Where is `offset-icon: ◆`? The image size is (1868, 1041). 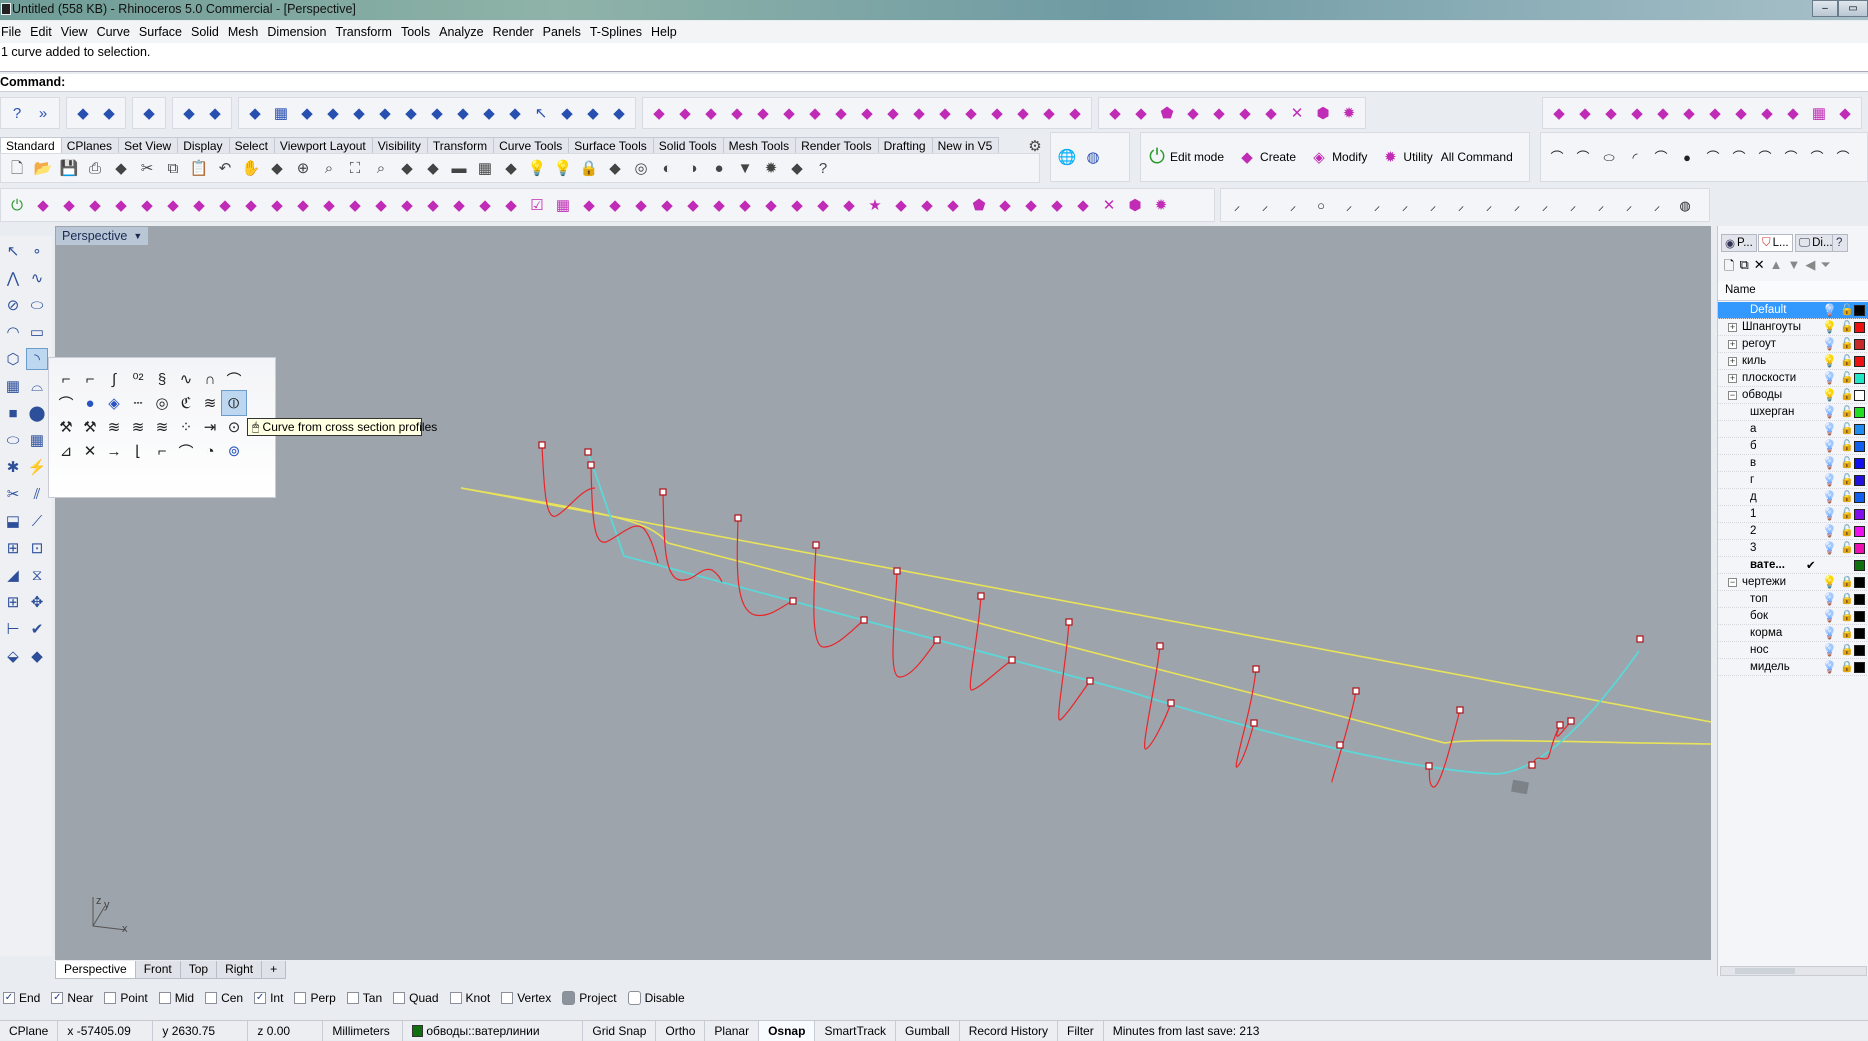 offset-icon: ◆ is located at coordinates (919, 113).